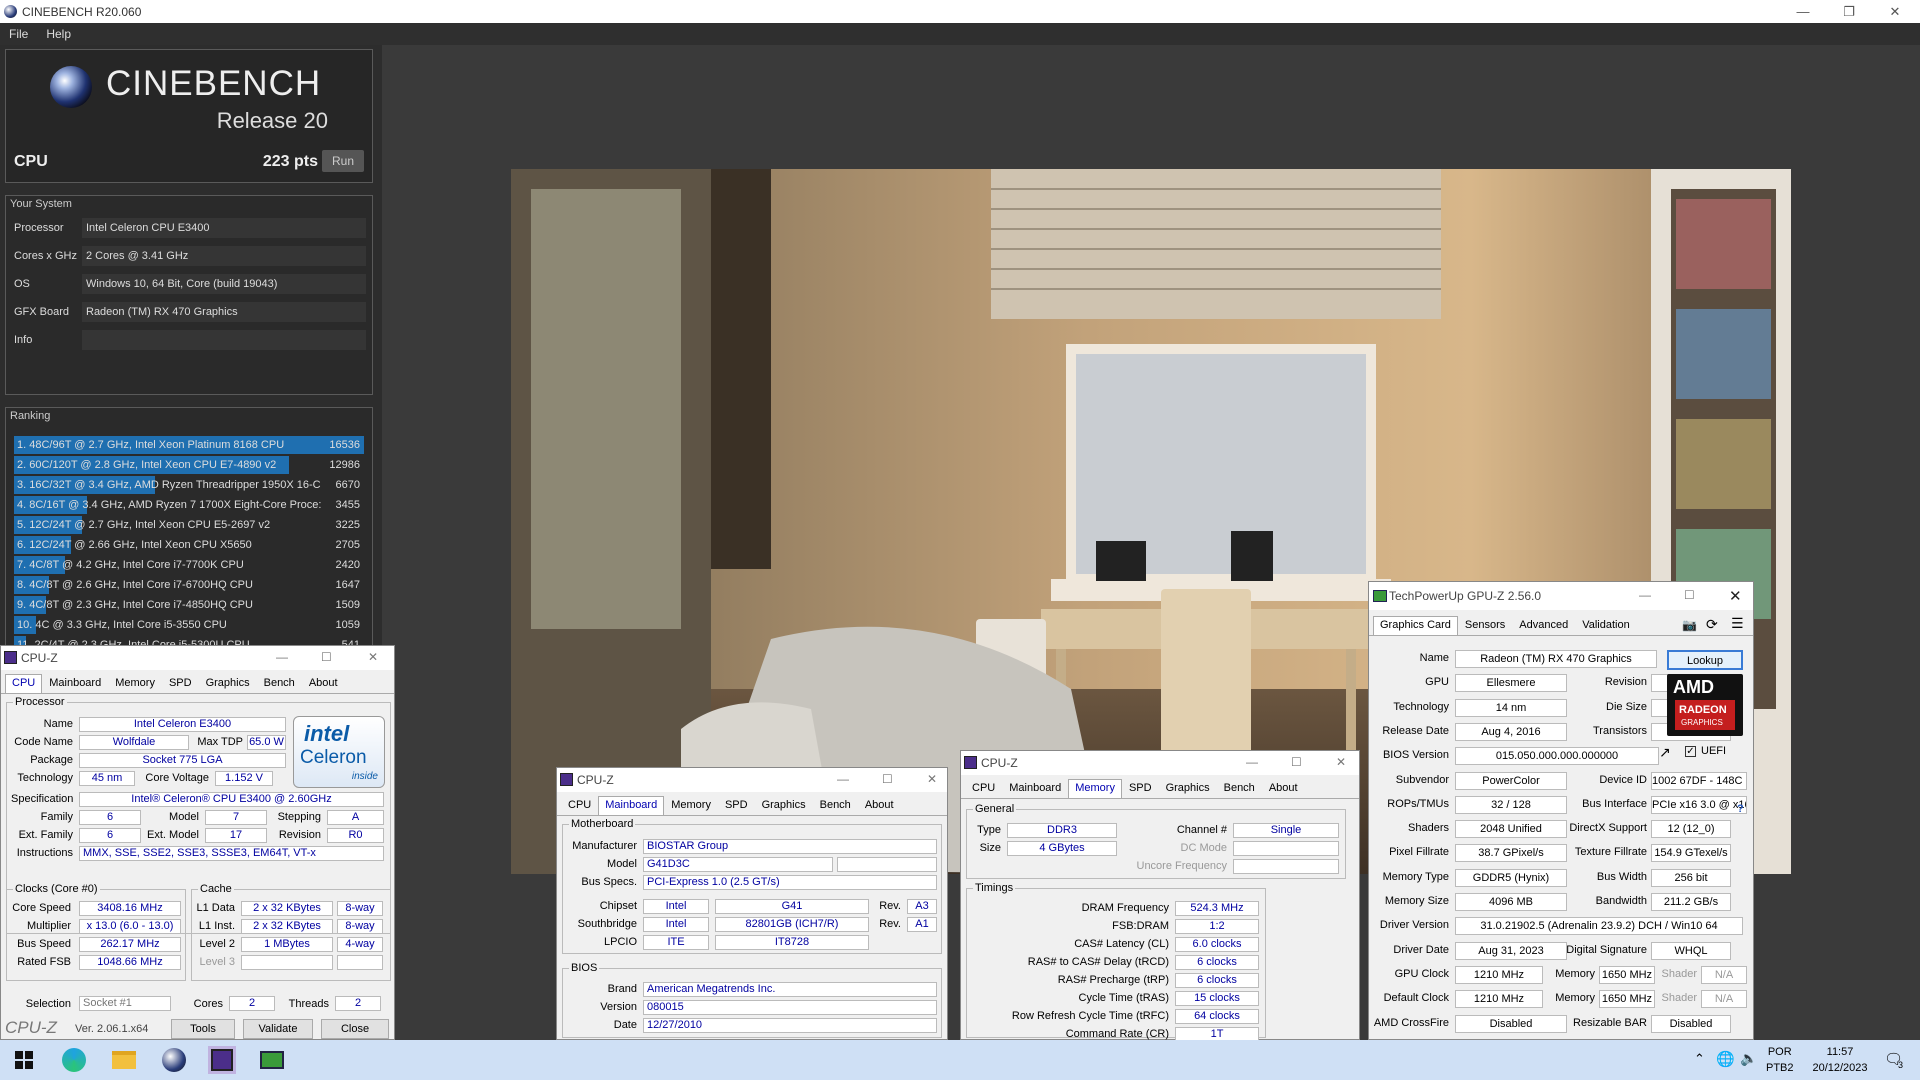  Describe the element at coordinates (1780, 1060) in the screenshot. I see `input-language: POR PTB2` at that location.